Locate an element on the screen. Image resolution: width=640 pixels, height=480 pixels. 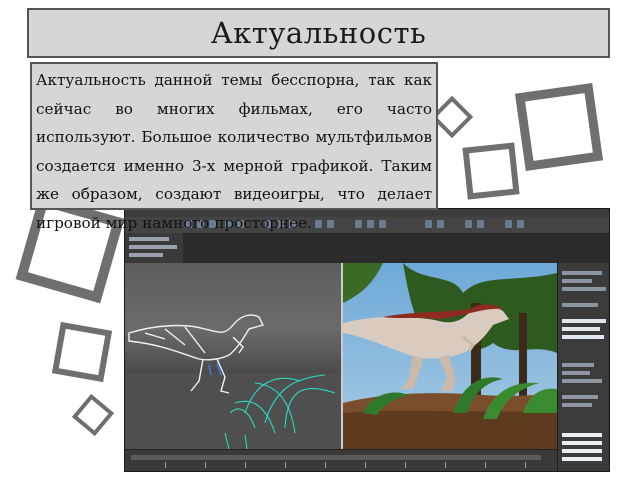
command-panel is located at coordinates (154, 248).